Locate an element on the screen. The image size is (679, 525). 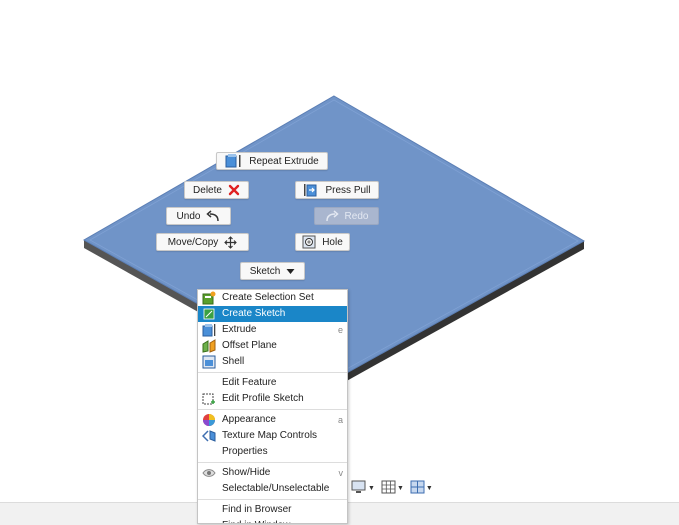
menu-item-create-selection-set: Create Selection Set is located at coordinates (272, 298).